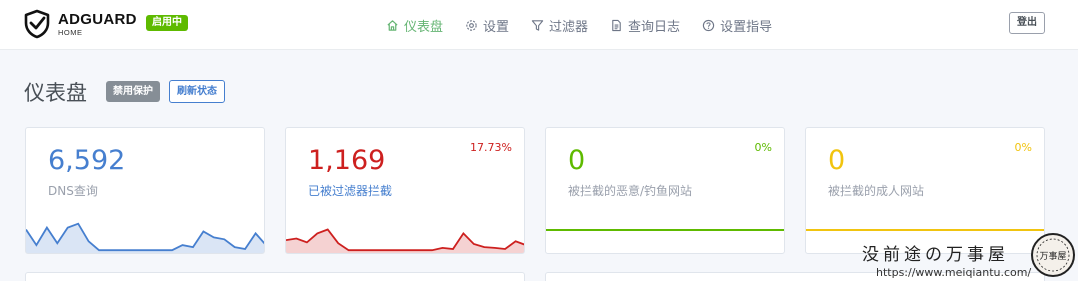 The height and width of the screenshot is (281, 1078). I want to click on filter-icon, so click(537, 25).